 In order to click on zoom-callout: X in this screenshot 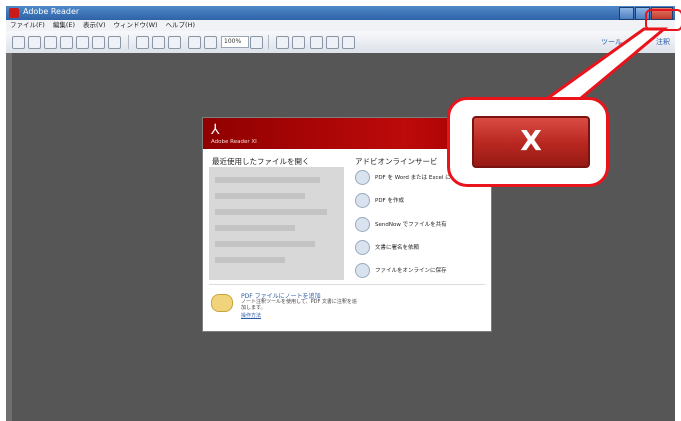, I will do `click(528, 142)`.